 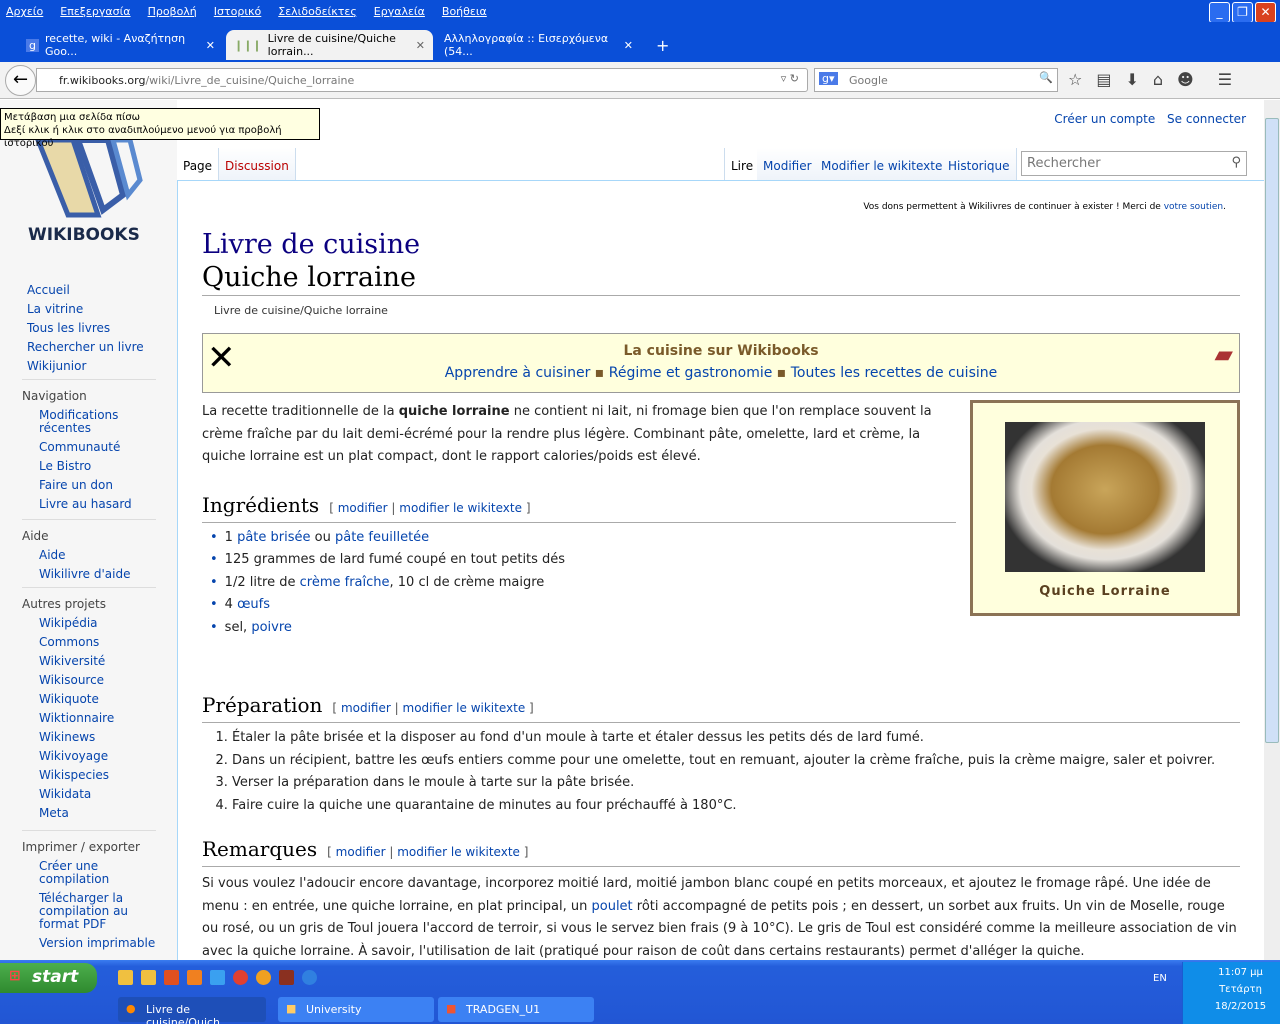 What do you see at coordinates (1105, 497) in the screenshot?
I see `quiche-photo` at bounding box center [1105, 497].